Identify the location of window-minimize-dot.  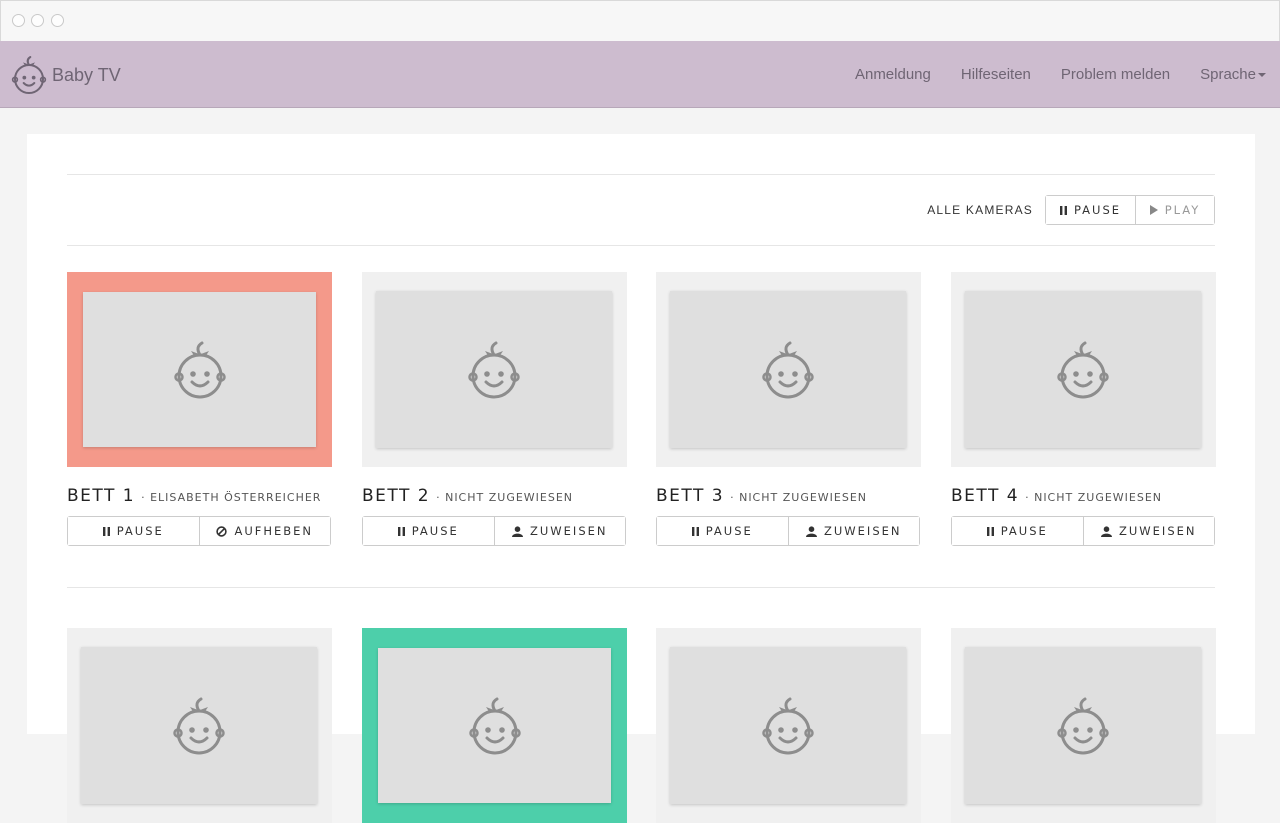
(37, 20).